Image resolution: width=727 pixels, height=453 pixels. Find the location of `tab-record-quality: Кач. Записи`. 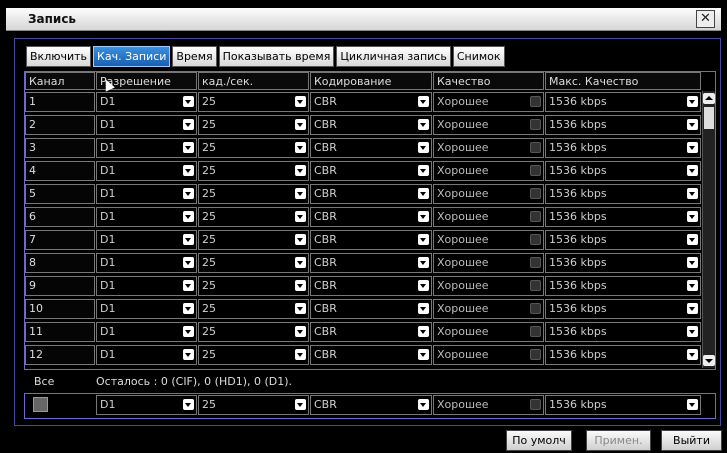

tab-record-quality: Кач. Записи is located at coordinates (132, 56).